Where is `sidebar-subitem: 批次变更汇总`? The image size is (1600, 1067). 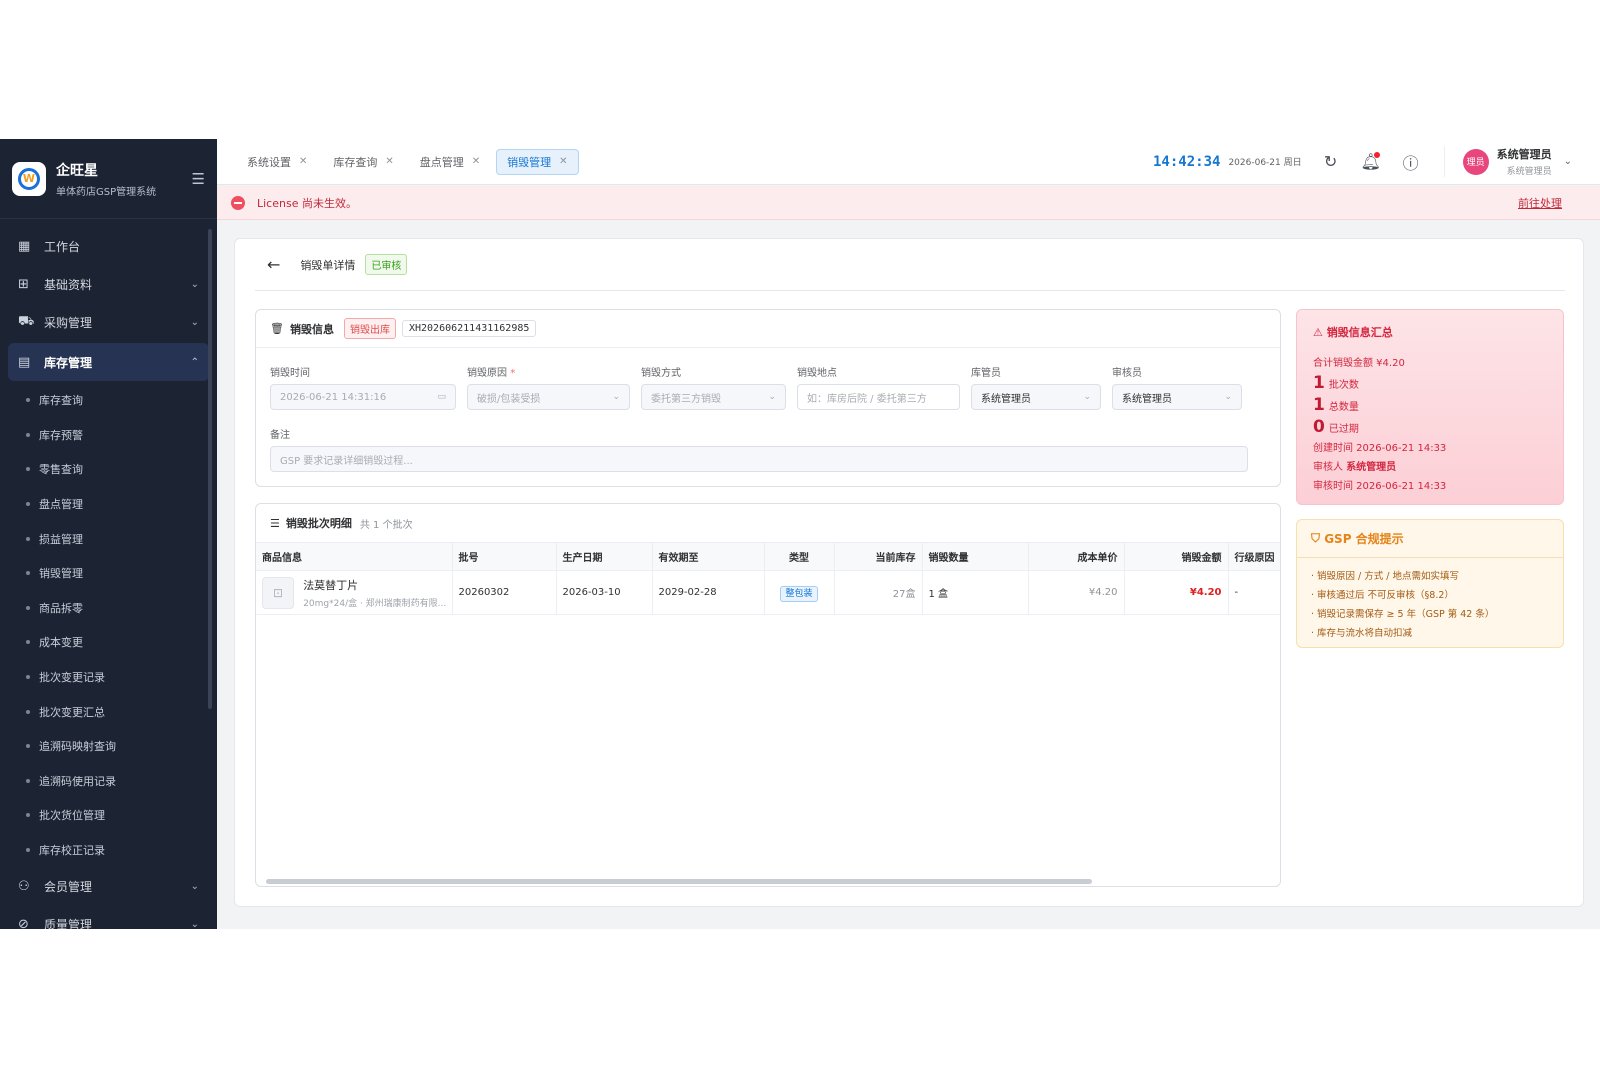 sidebar-subitem: 批次变更汇总 is located at coordinates (108, 711).